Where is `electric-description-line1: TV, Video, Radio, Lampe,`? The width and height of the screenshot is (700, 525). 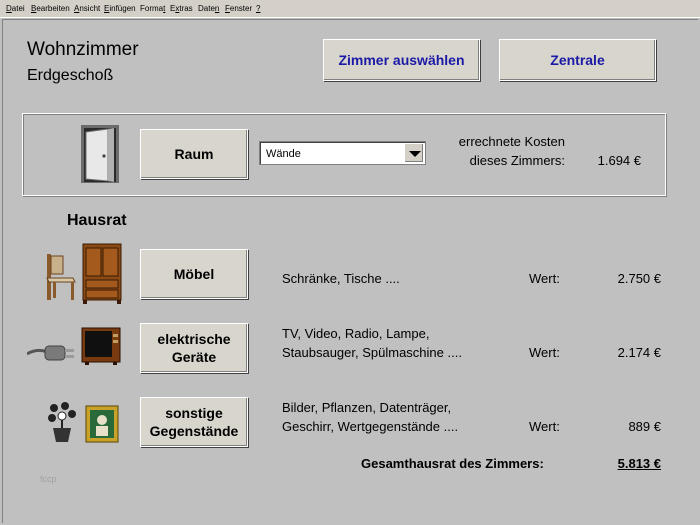
electric-description-line1: TV, Video, Radio, Lampe, is located at coordinates (356, 333).